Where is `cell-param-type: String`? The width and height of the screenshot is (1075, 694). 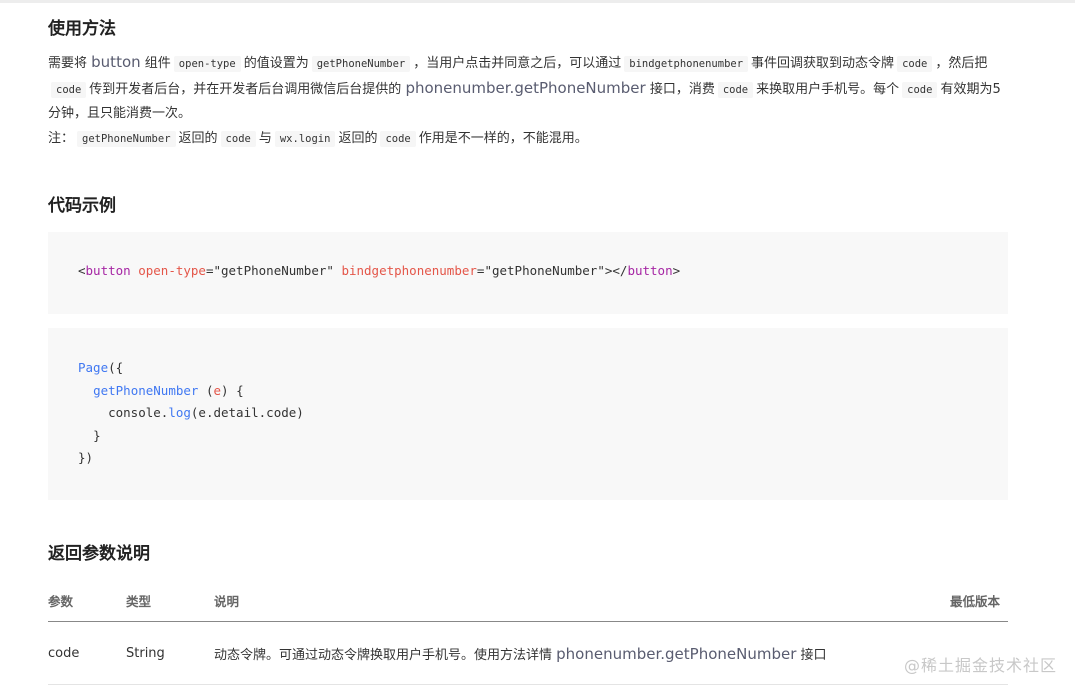
cell-param-type: String is located at coordinates (170, 653).